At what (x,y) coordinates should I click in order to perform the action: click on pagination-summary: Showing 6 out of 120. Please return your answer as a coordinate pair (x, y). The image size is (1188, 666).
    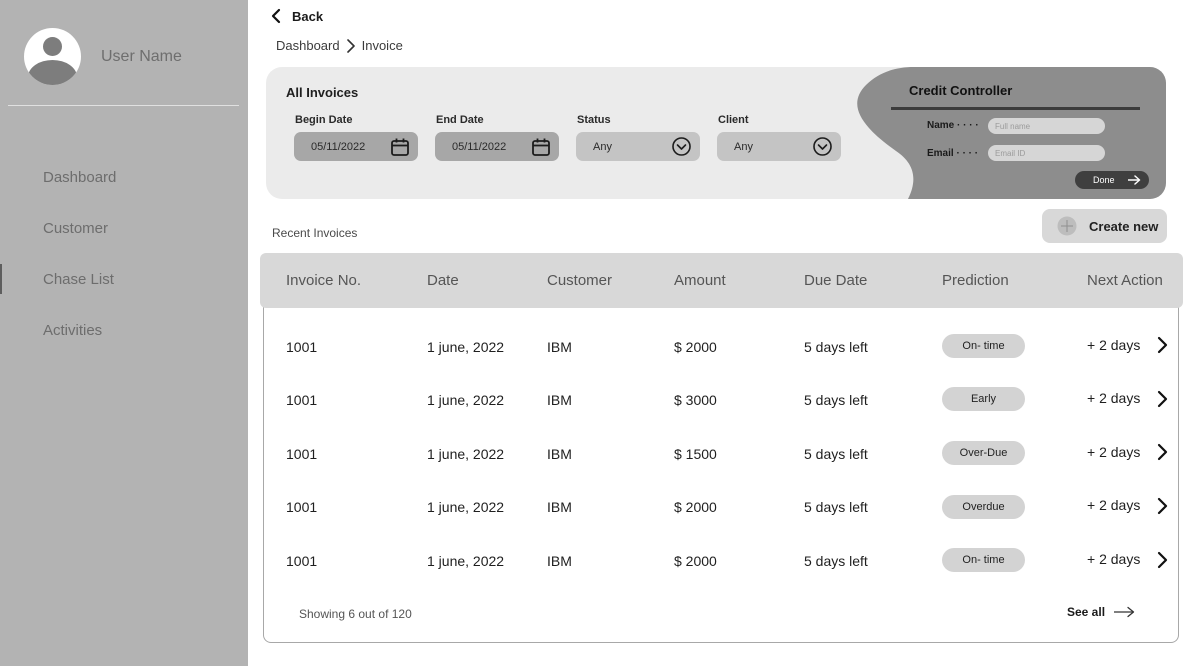
    Looking at the image, I should click on (355, 614).